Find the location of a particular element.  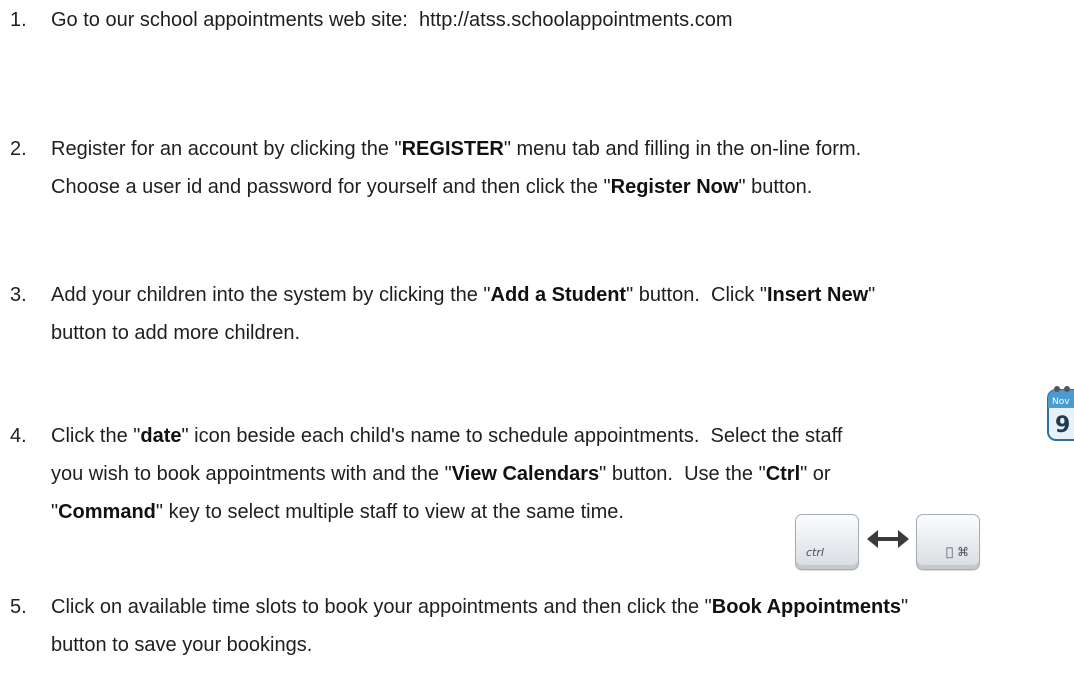

bold-term: View Calendars is located at coordinates (525, 474).